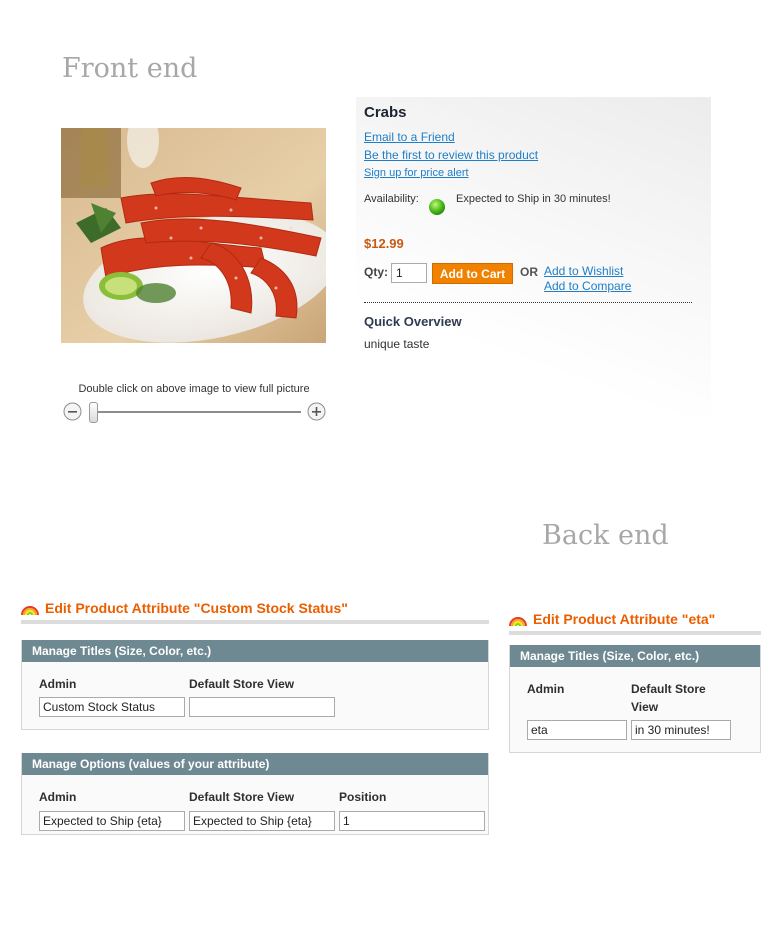 The width and height of the screenshot is (772, 952). What do you see at coordinates (193, 235) in the screenshot?
I see `product-image` at bounding box center [193, 235].